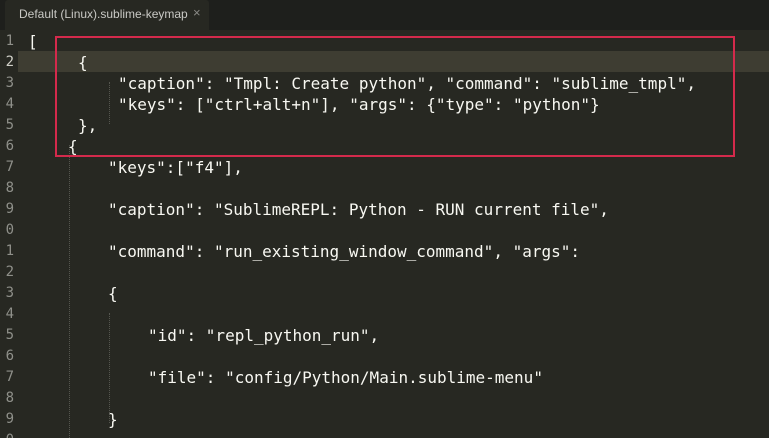  I want to click on code-line: },, so click(88, 125).